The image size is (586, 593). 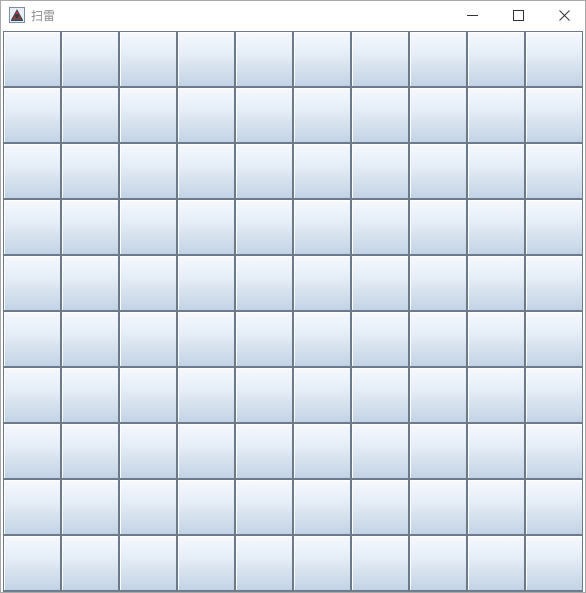 What do you see at coordinates (563, 15) in the screenshot?
I see `close-button` at bounding box center [563, 15].